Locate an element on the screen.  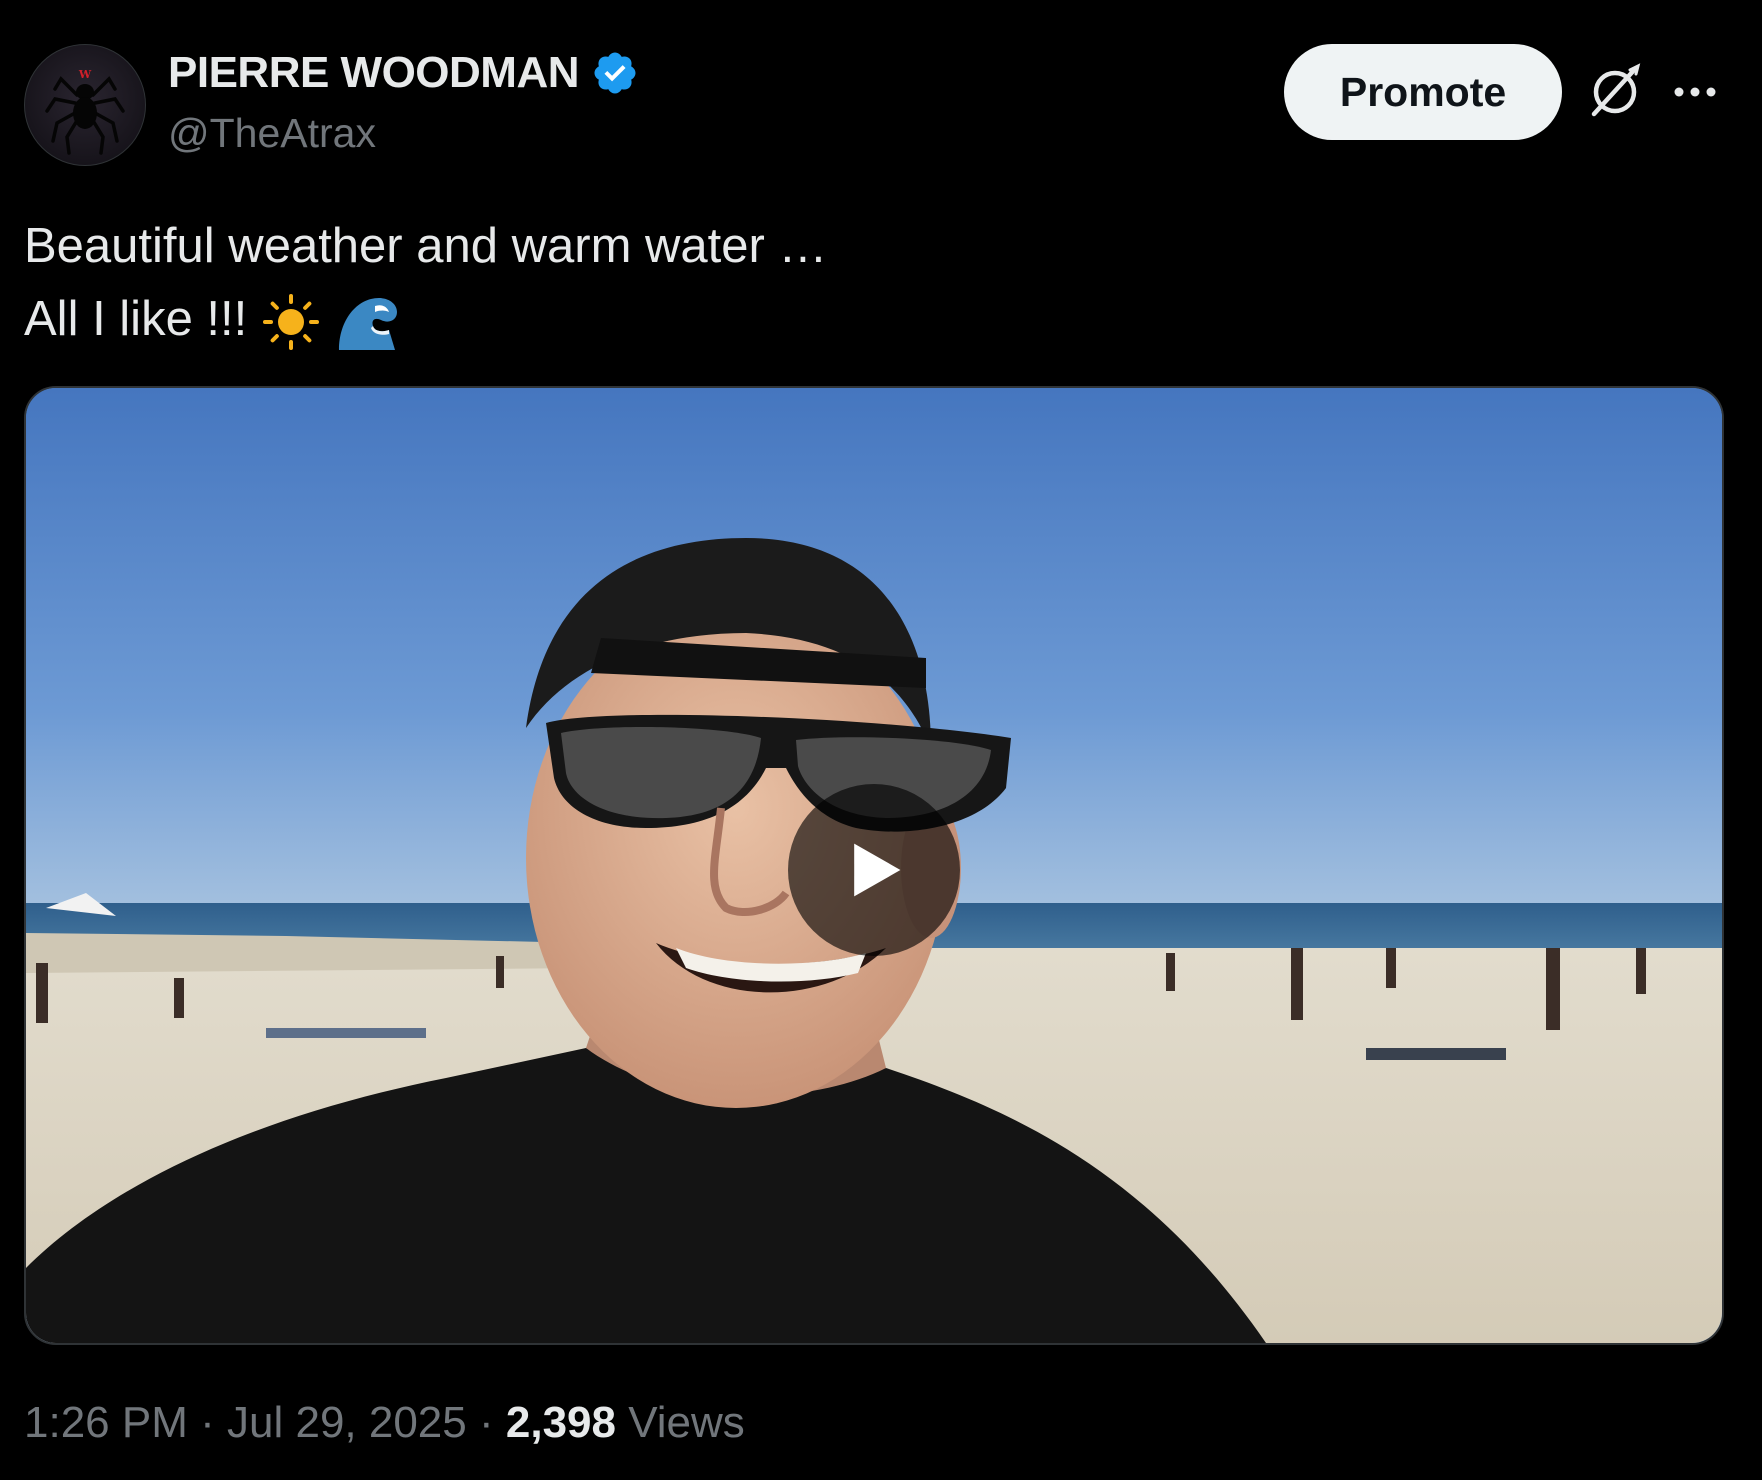
play-button is located at coordinates (874, 870).